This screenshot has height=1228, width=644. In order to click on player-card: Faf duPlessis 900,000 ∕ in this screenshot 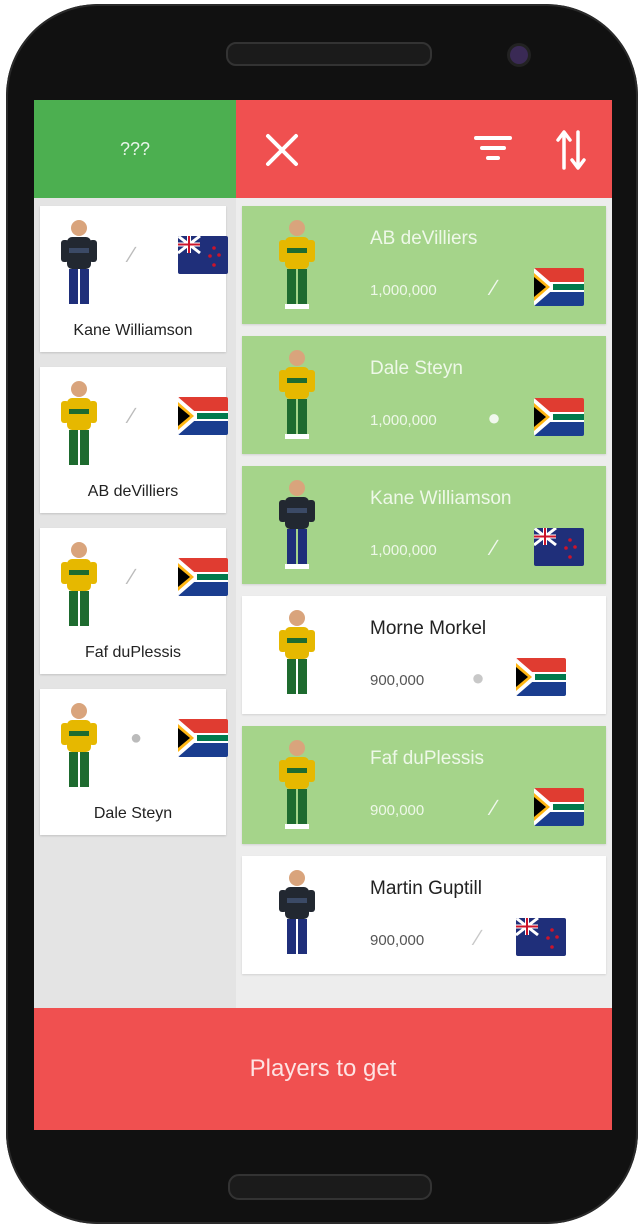, I will do `click(424, 785)`.